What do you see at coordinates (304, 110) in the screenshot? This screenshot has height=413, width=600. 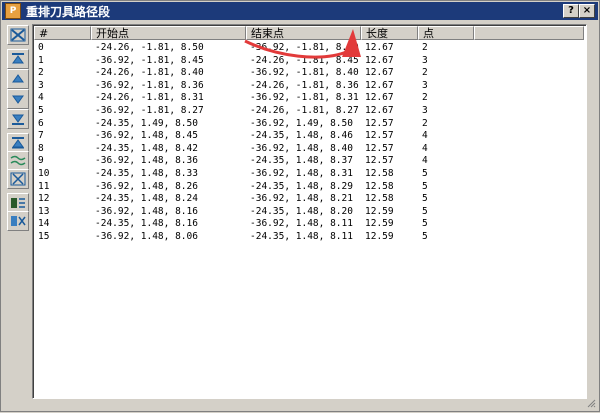 I see `cell-end-point: -24.26, -1.81, 8.27` at bounding box center [304, 110].